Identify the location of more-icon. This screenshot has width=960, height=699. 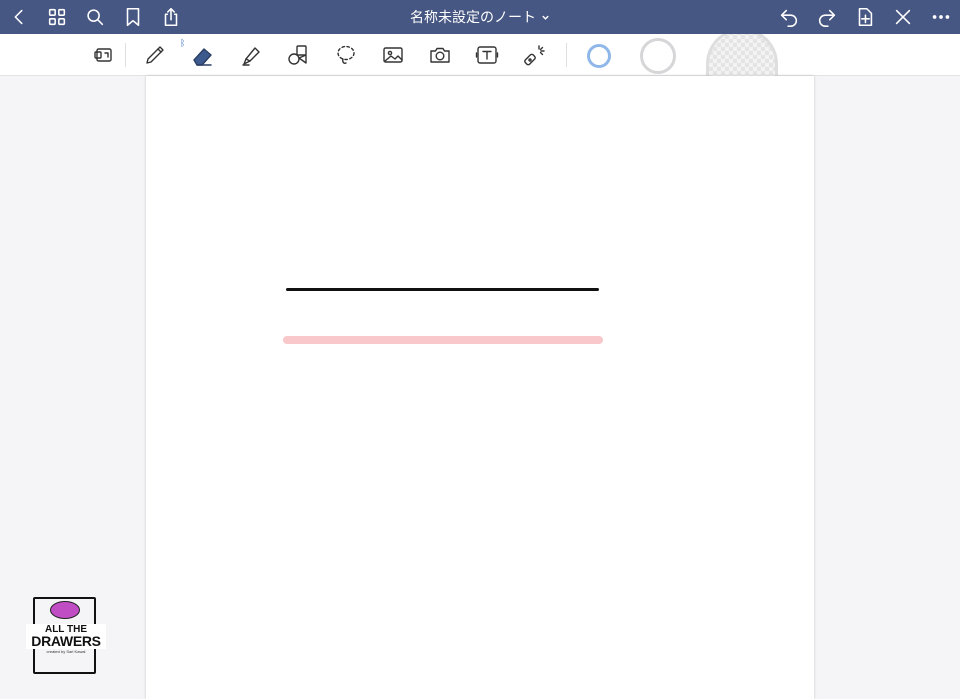
(941, 17).